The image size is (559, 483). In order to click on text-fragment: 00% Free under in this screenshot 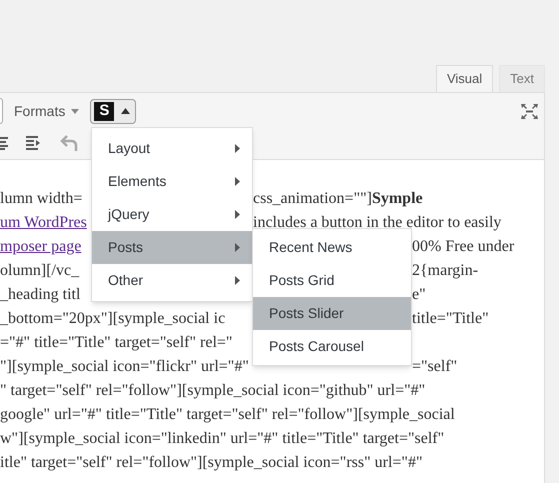, I will do `click(463, 247)`.